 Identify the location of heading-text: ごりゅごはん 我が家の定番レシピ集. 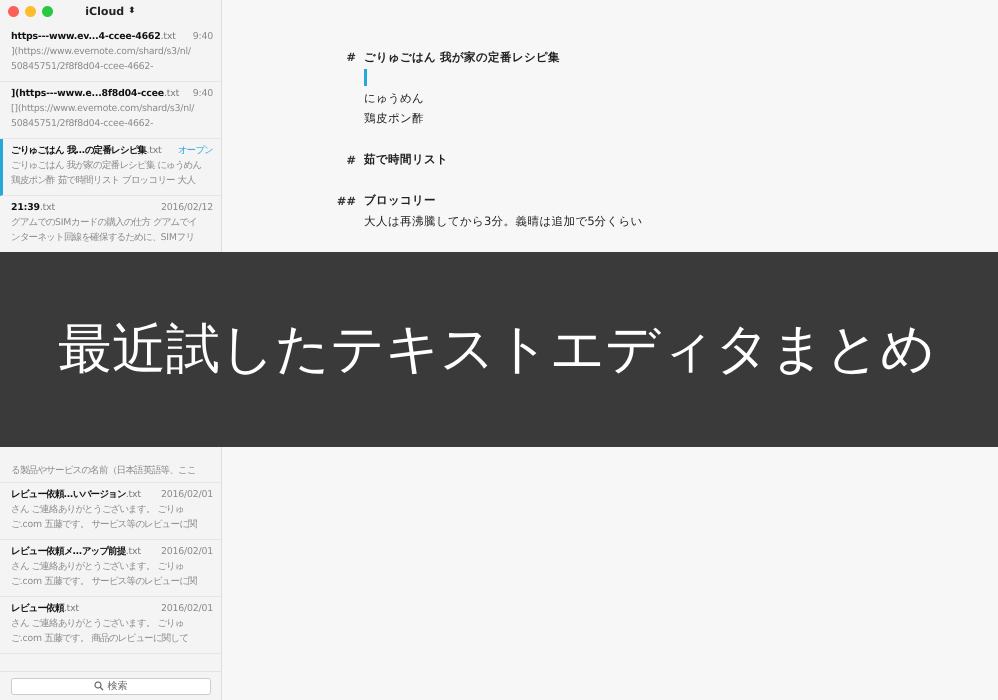
(462, 57).